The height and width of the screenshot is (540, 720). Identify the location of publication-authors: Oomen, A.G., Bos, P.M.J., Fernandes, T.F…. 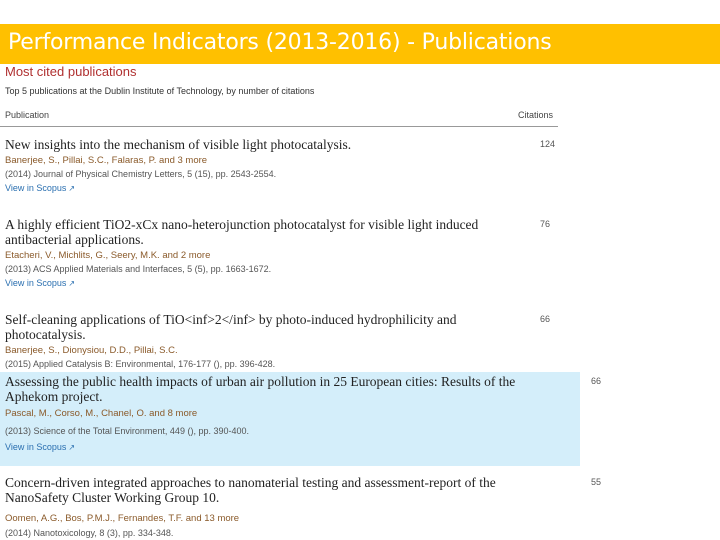
(122, 518).